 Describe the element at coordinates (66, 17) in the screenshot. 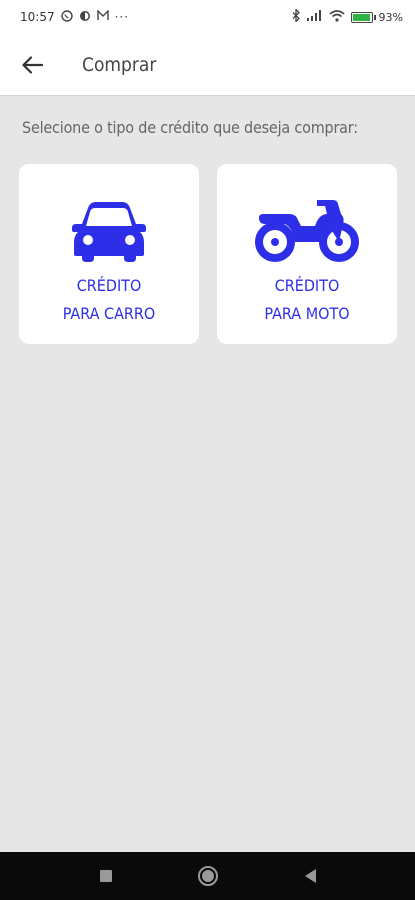

I see `whatsapp-icon` at that location.